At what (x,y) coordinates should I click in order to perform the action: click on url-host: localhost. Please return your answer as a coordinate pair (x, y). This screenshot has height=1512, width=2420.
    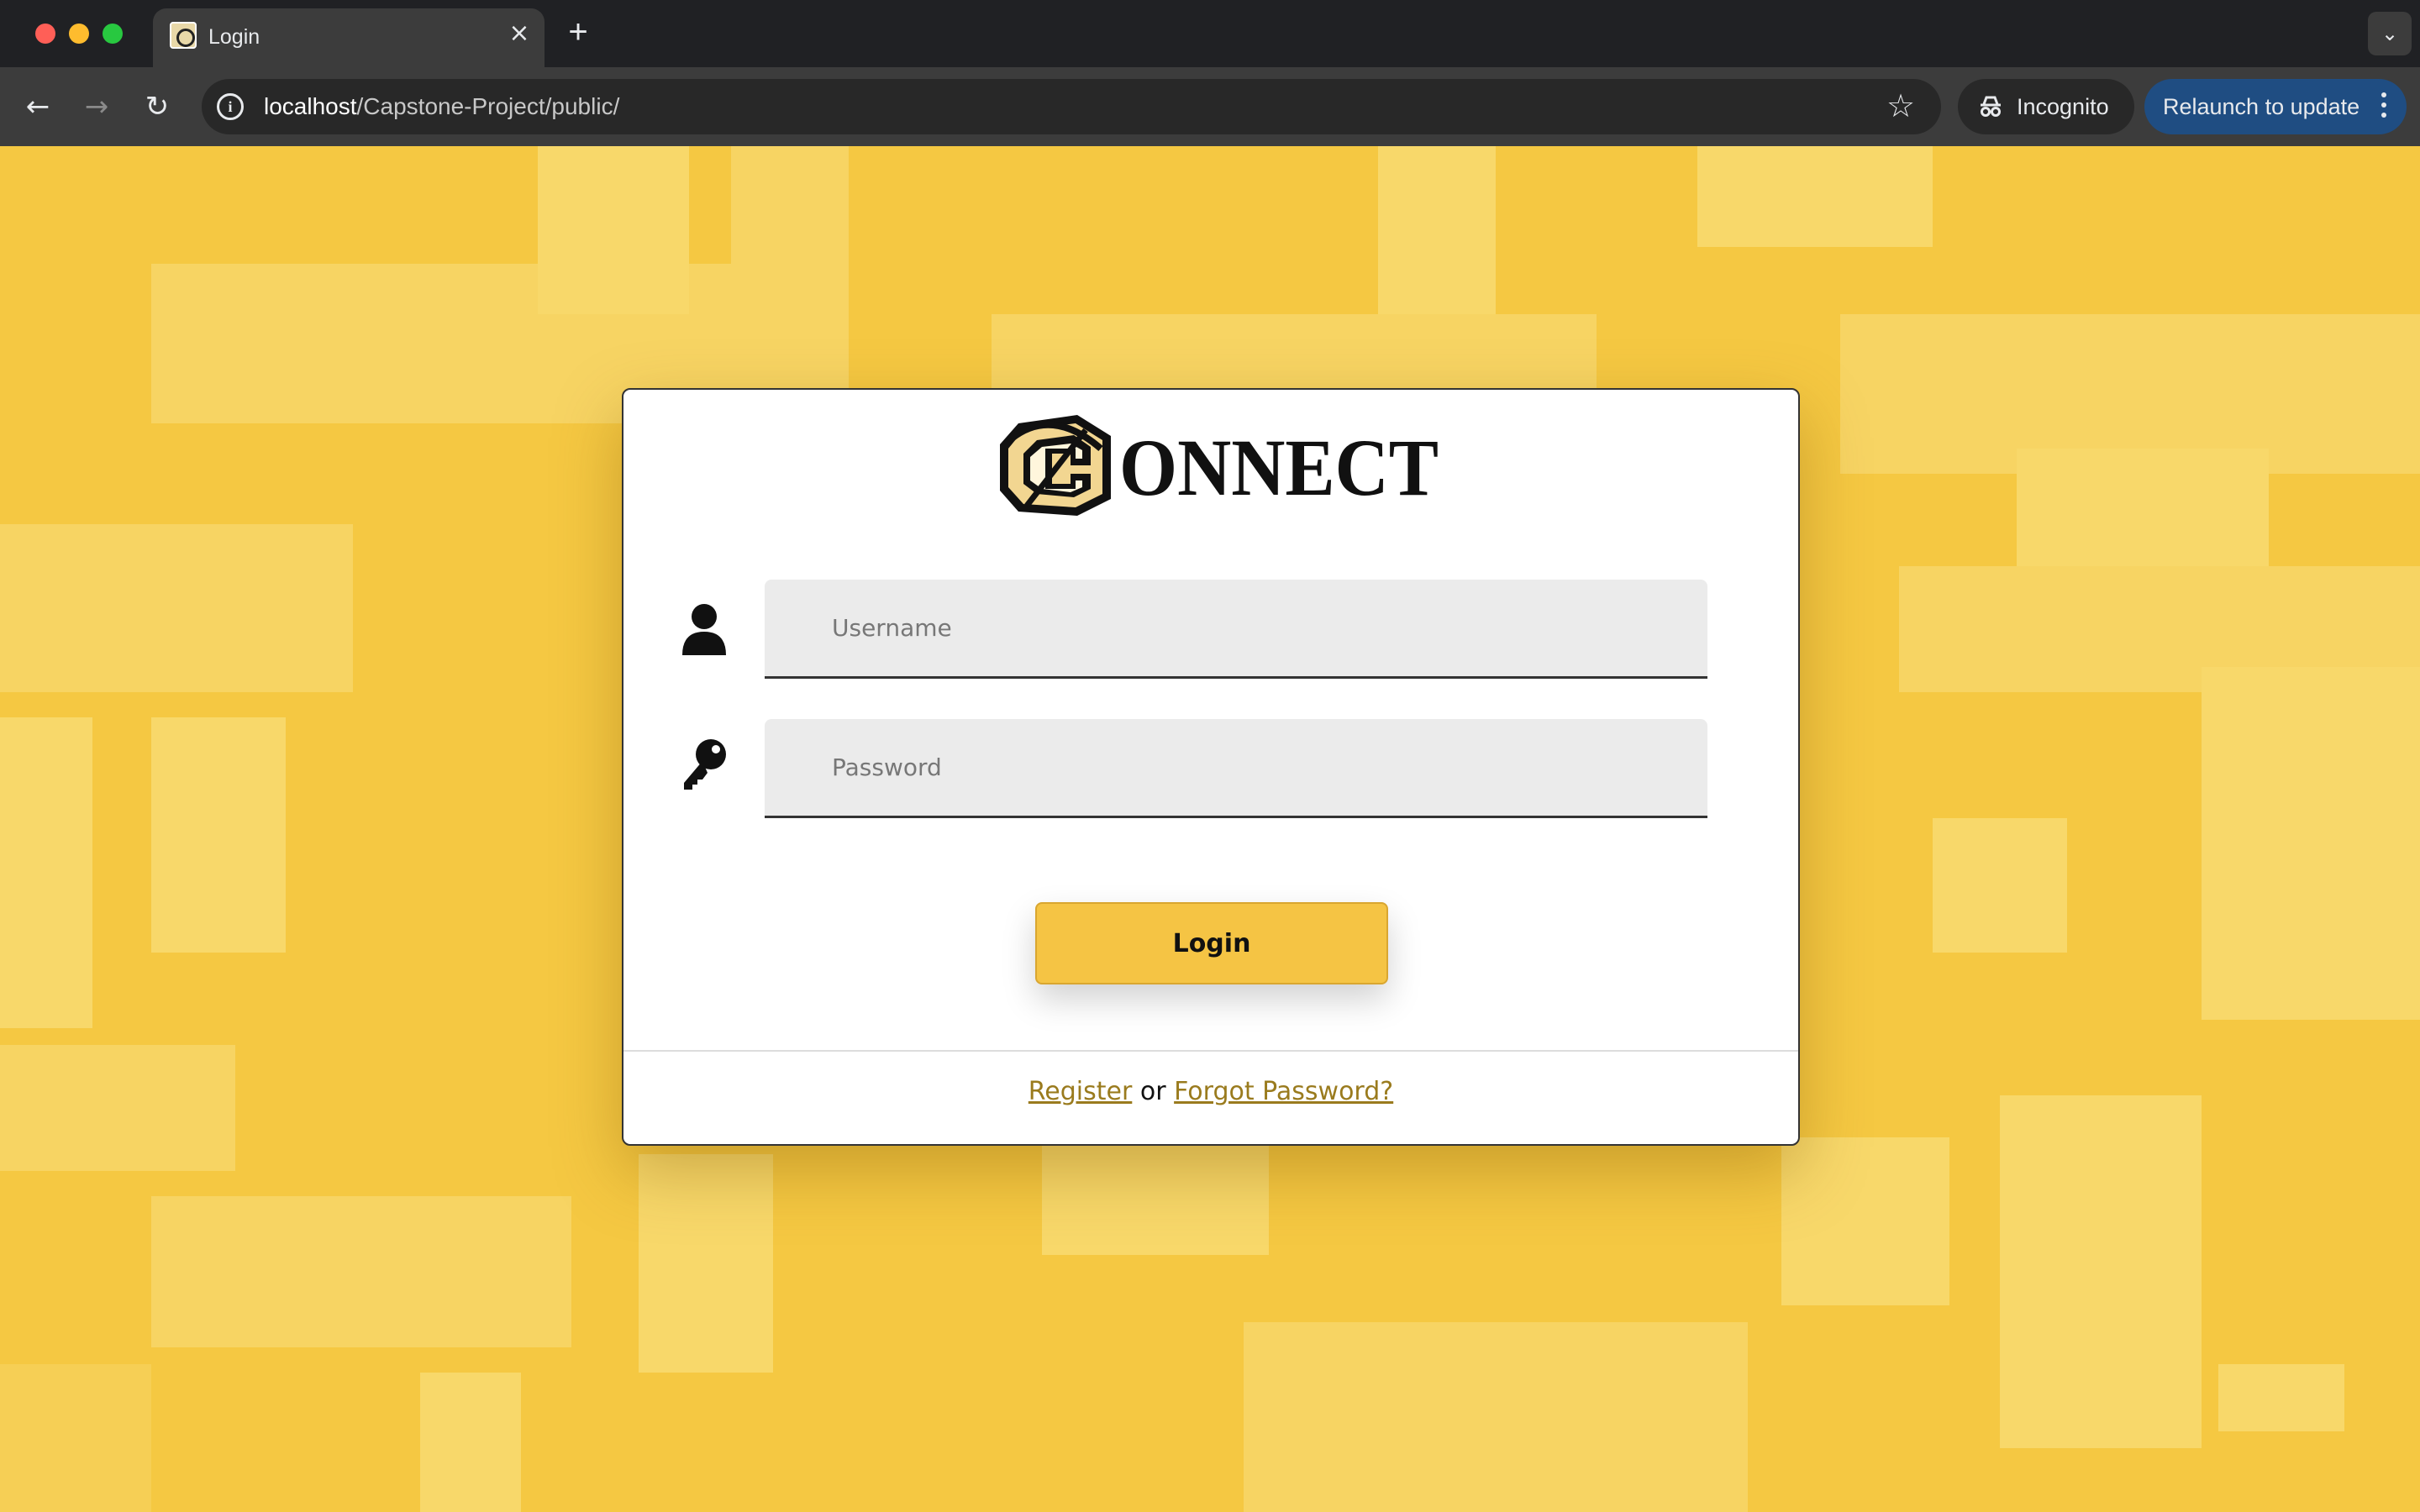
    Looking at the image, I should click on (310, 106).